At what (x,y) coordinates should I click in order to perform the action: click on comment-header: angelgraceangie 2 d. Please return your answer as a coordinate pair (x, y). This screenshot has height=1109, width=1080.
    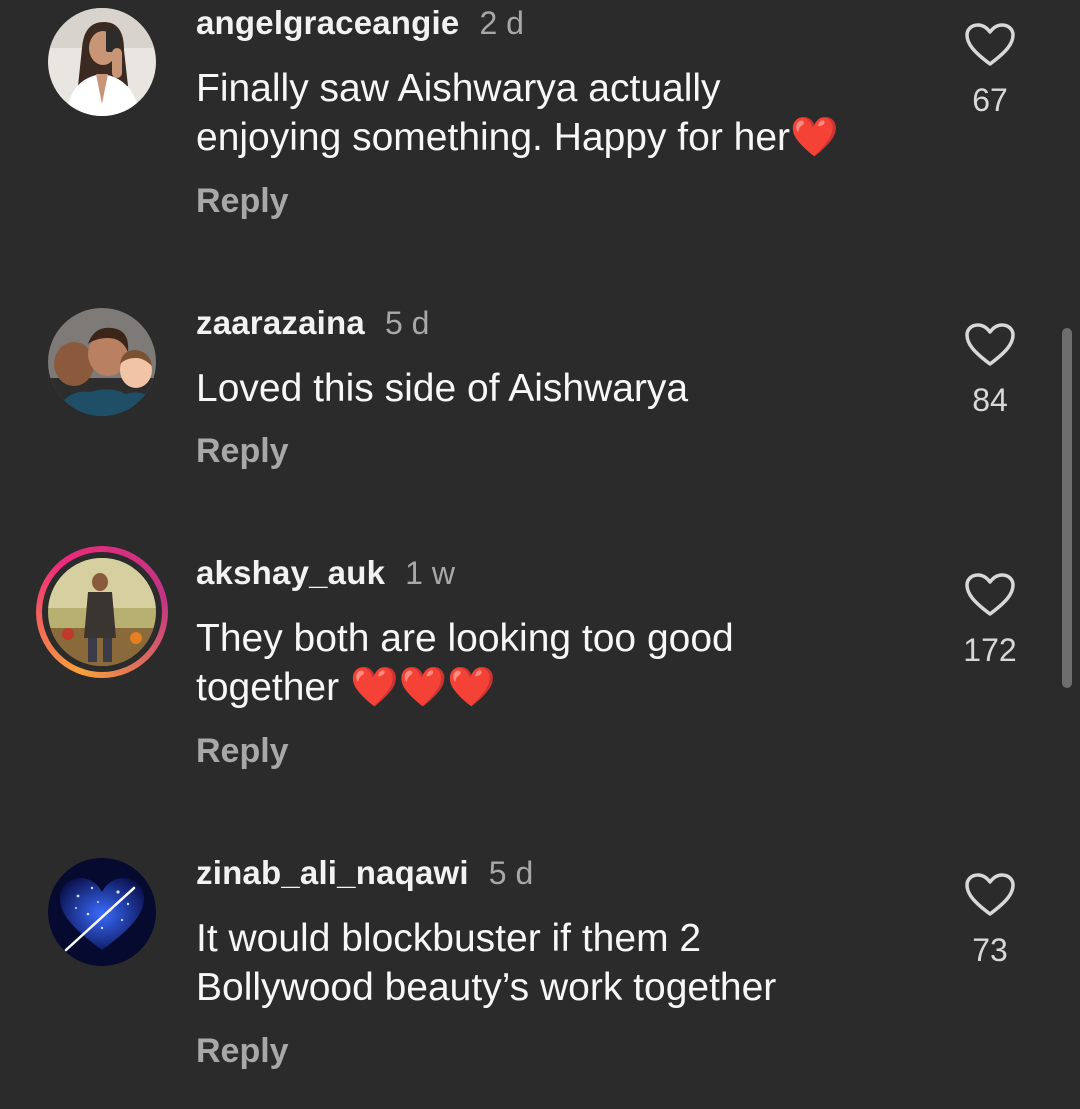
    Looking at the image, I should click on (360, 24).